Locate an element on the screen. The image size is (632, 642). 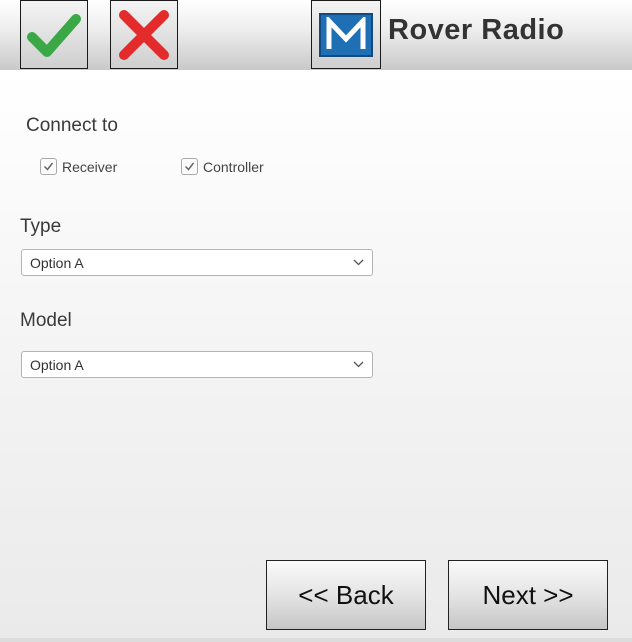
logo-icon is located at coordinates (346, 34).